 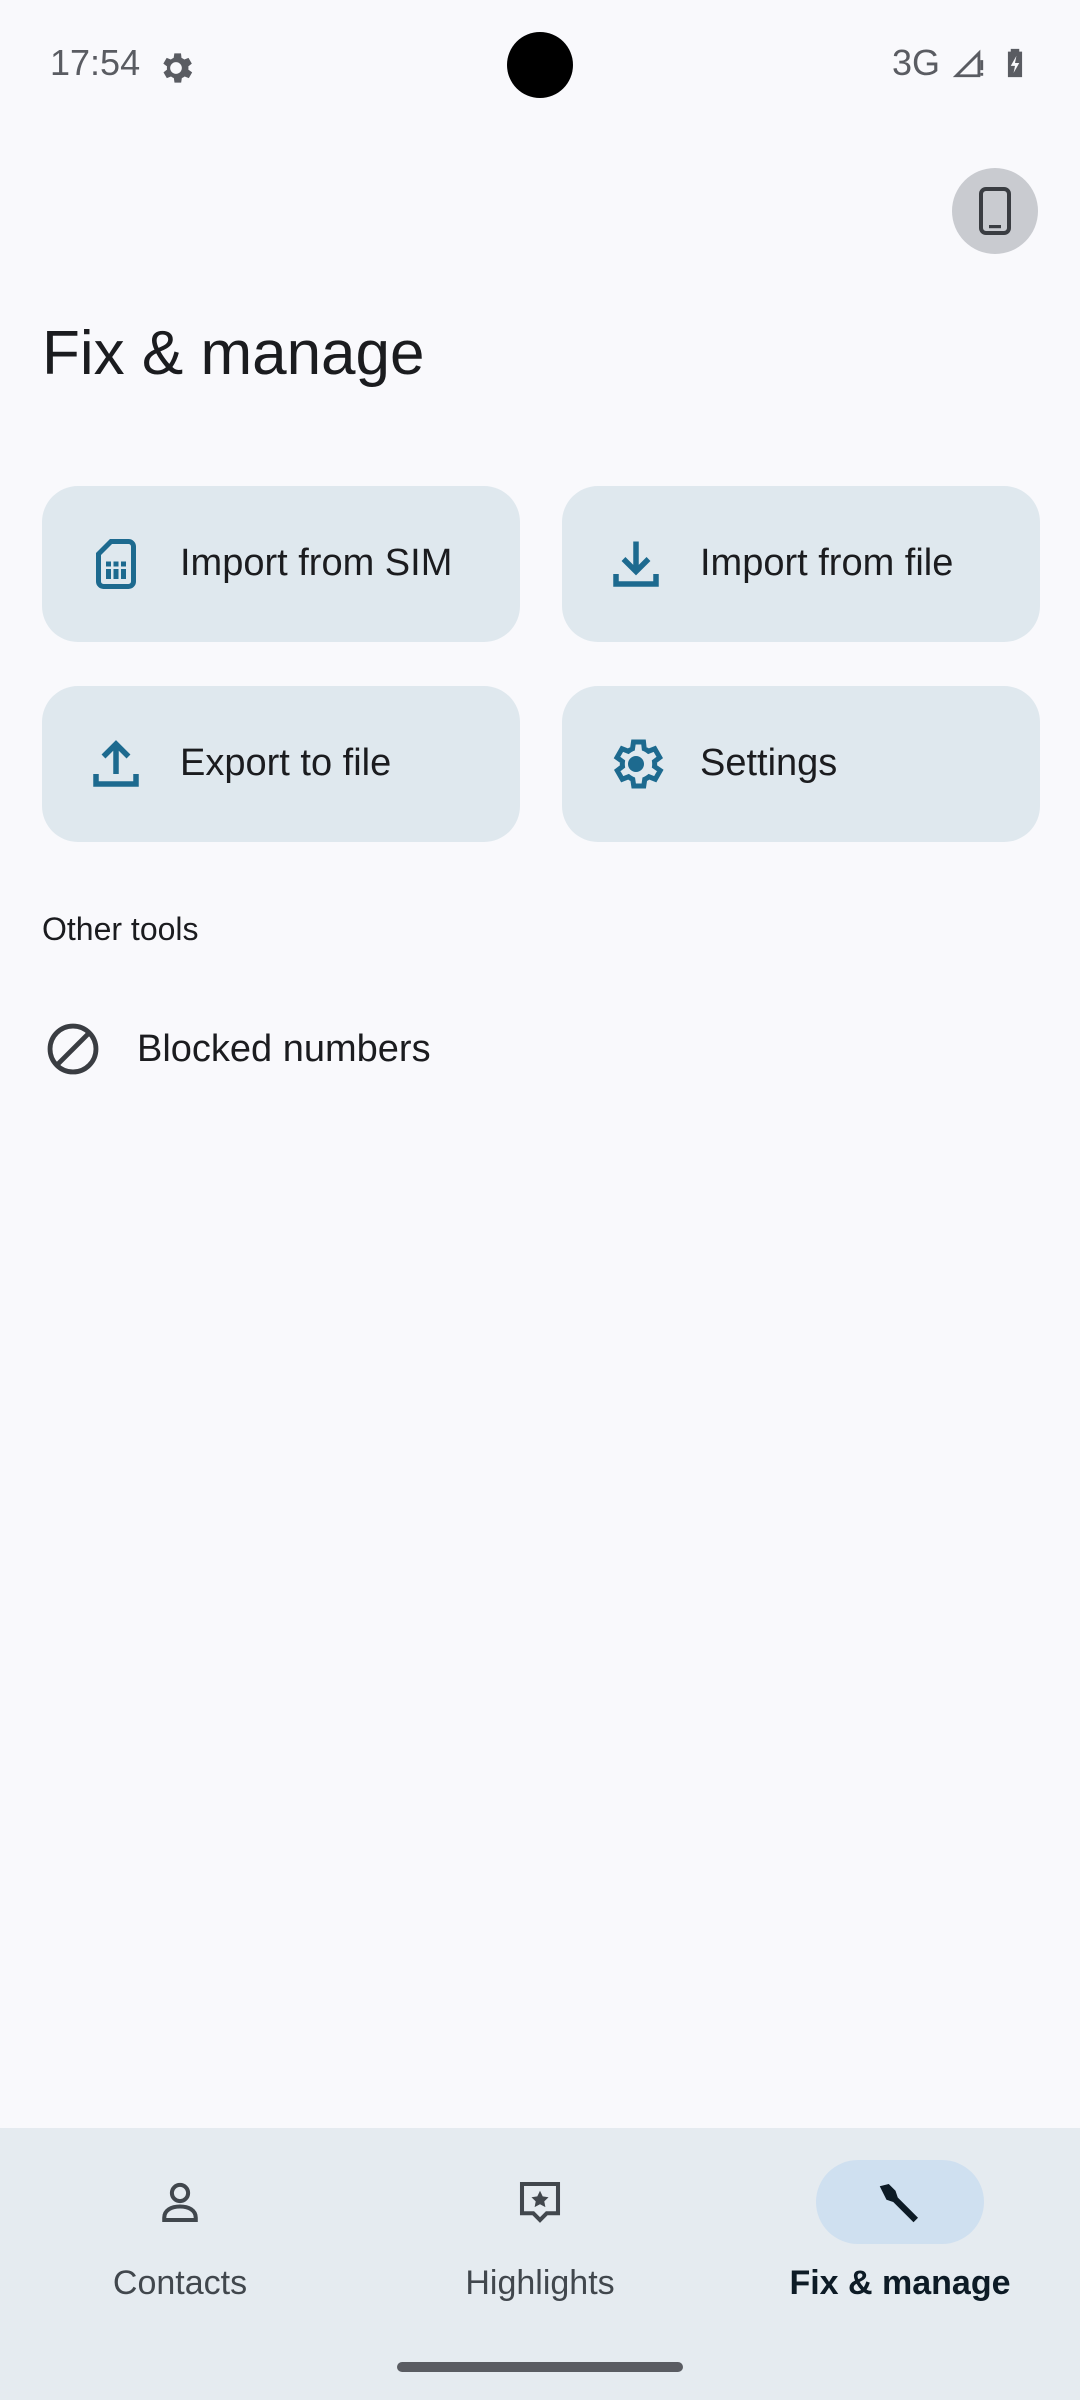 I want to click on settings-button: Settings, so click(x=801, y=764).